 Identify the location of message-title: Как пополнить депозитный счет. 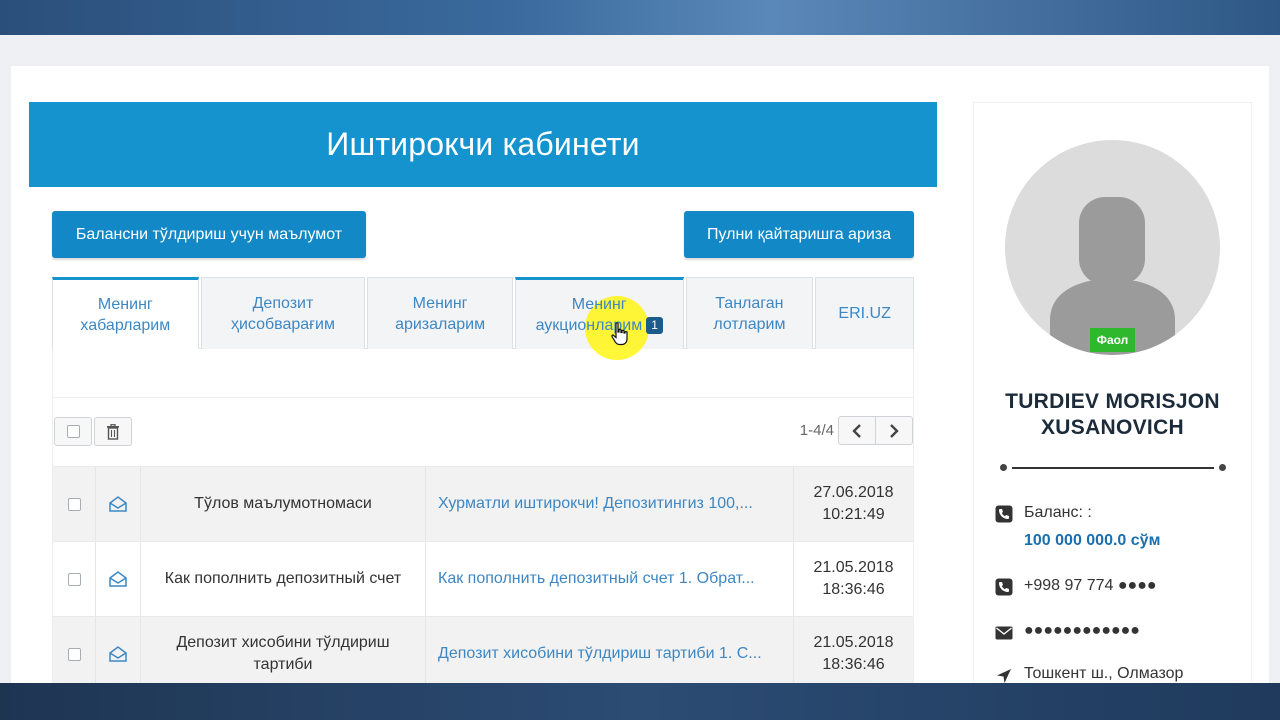
(283, 579).